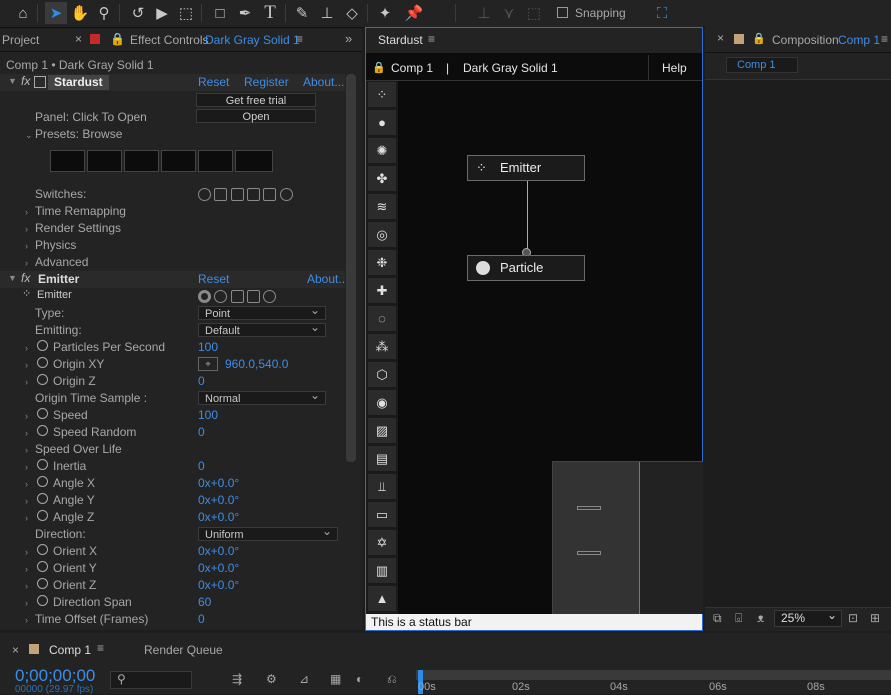  What do you see at coordinates (382, 318) in the screenshot?
I see `circle-dash-tool-icon: ◌` at bounding box center [382, 318].